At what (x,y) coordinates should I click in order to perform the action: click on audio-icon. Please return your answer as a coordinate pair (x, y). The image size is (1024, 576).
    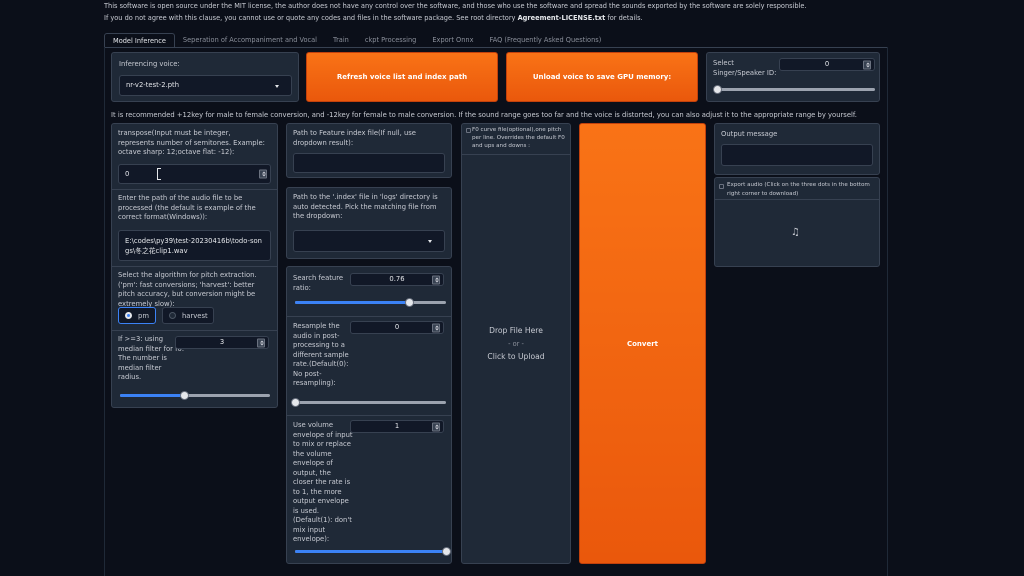
    Looking at the image, I should click on (721, 186).